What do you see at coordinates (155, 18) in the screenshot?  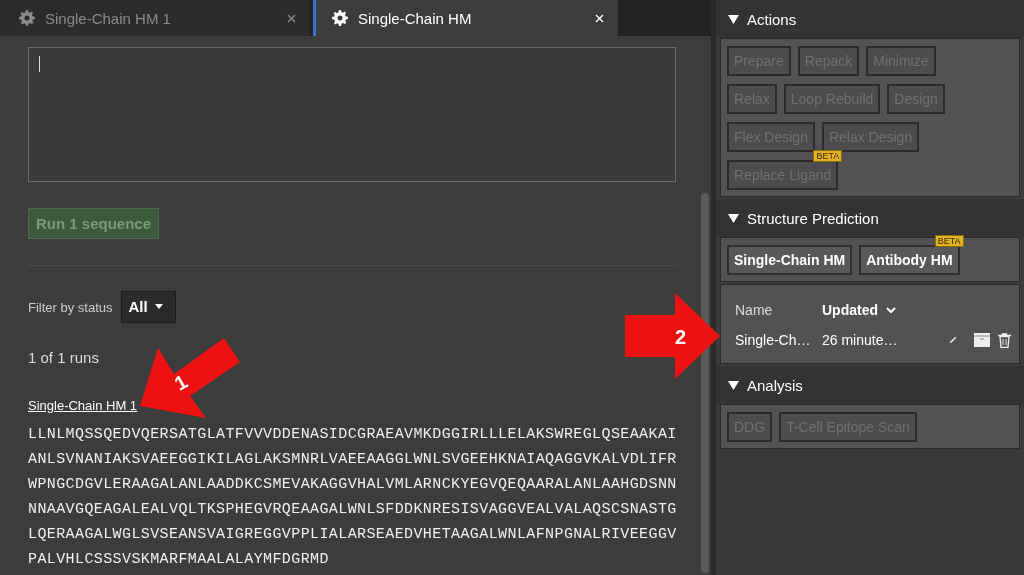 I see `tab: Single-Chain HM 1` at bounding box center [155, 18].